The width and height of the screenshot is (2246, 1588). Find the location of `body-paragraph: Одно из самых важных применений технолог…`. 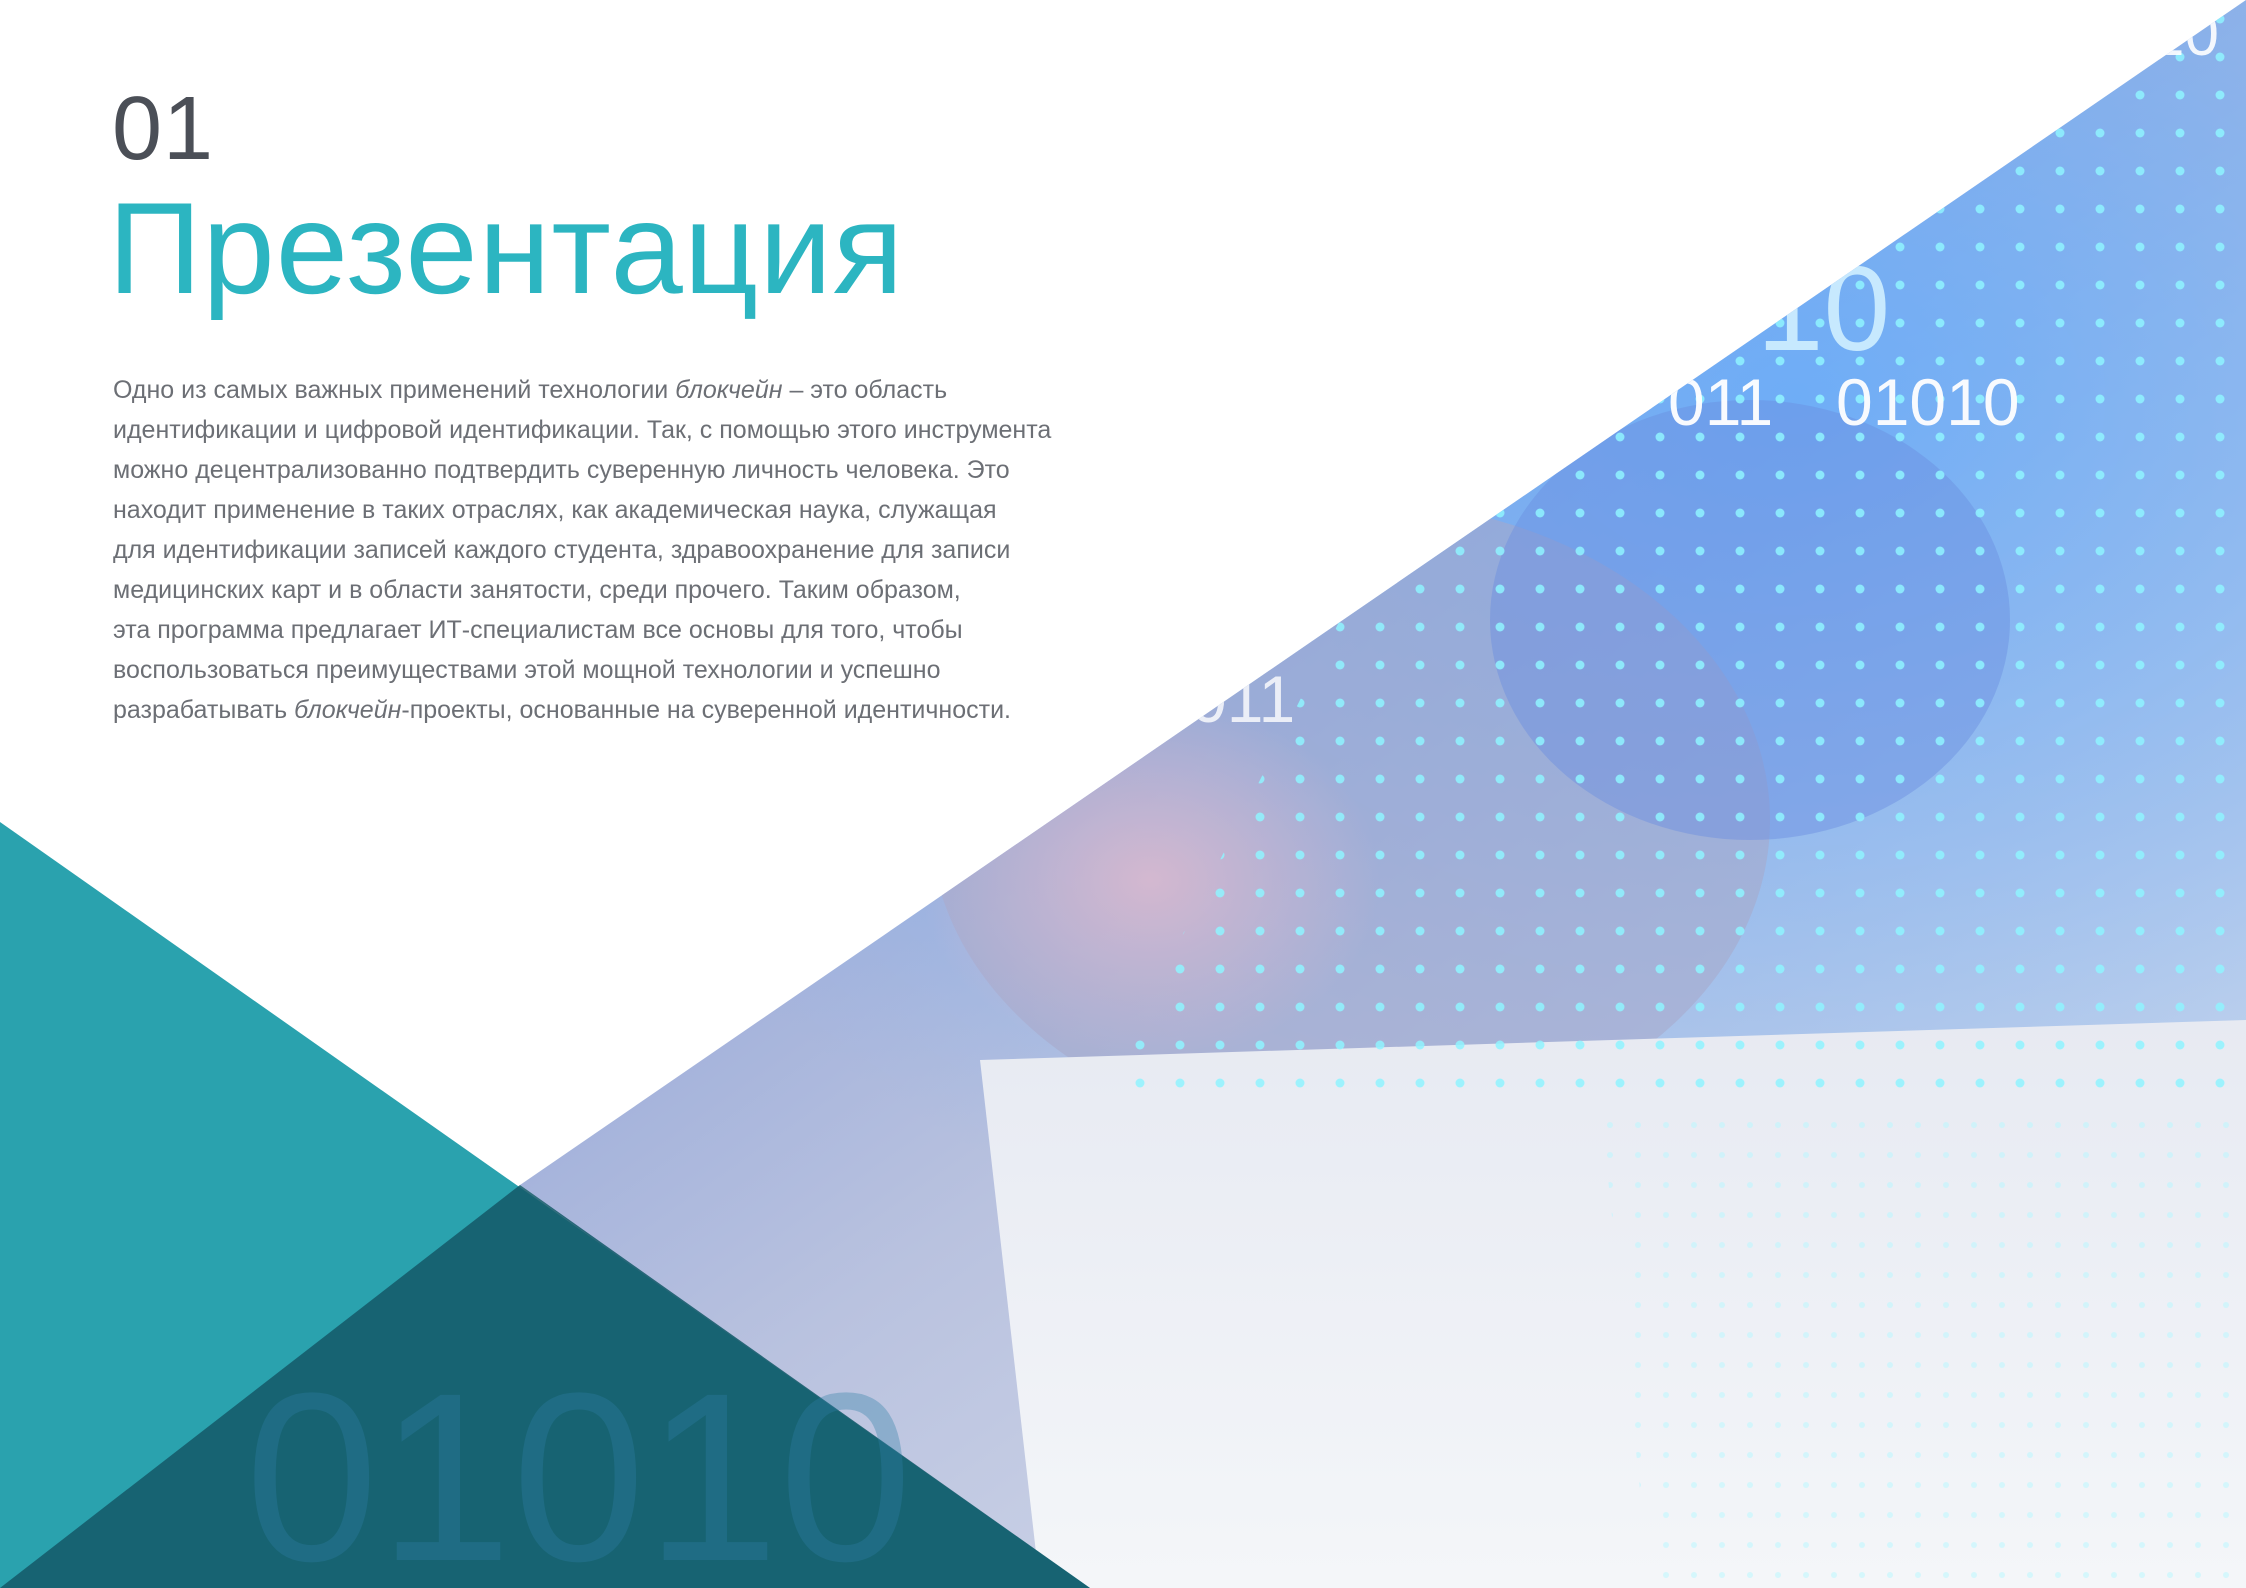

body-paragraph: Одно из самых важных применений технолог… is located at coordinates (623, 550).